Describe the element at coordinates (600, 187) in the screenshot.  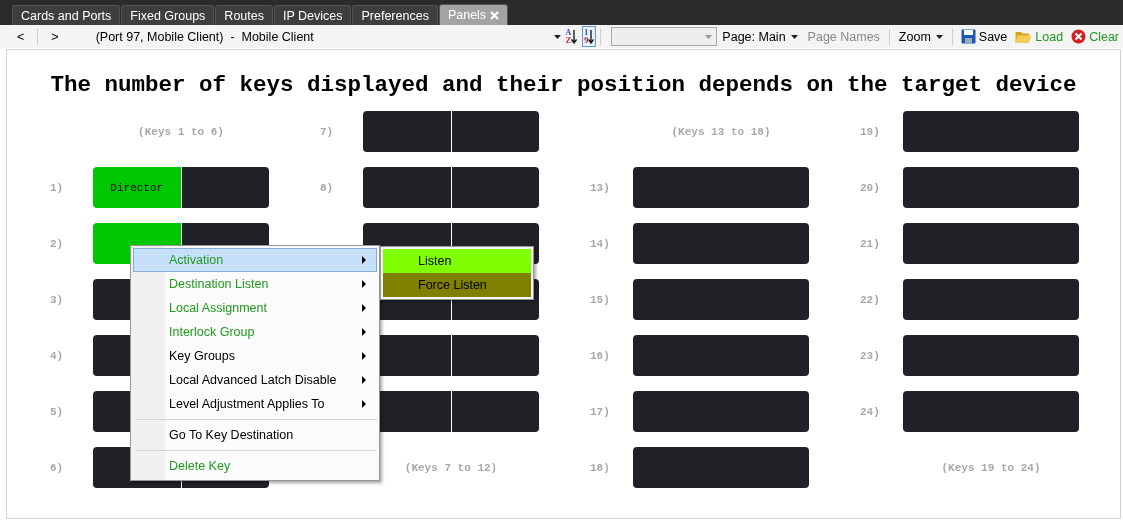
I see `key-number: 13)` at that location.